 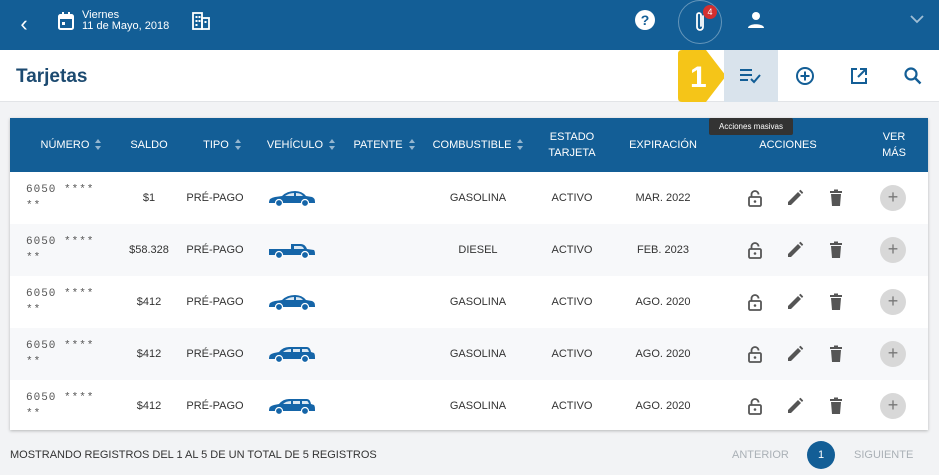 What do you see at coordinates (894, 145) in the screenshot?
I see `col-ver-mas: VER MÁS` at bounding box center [894, 145].